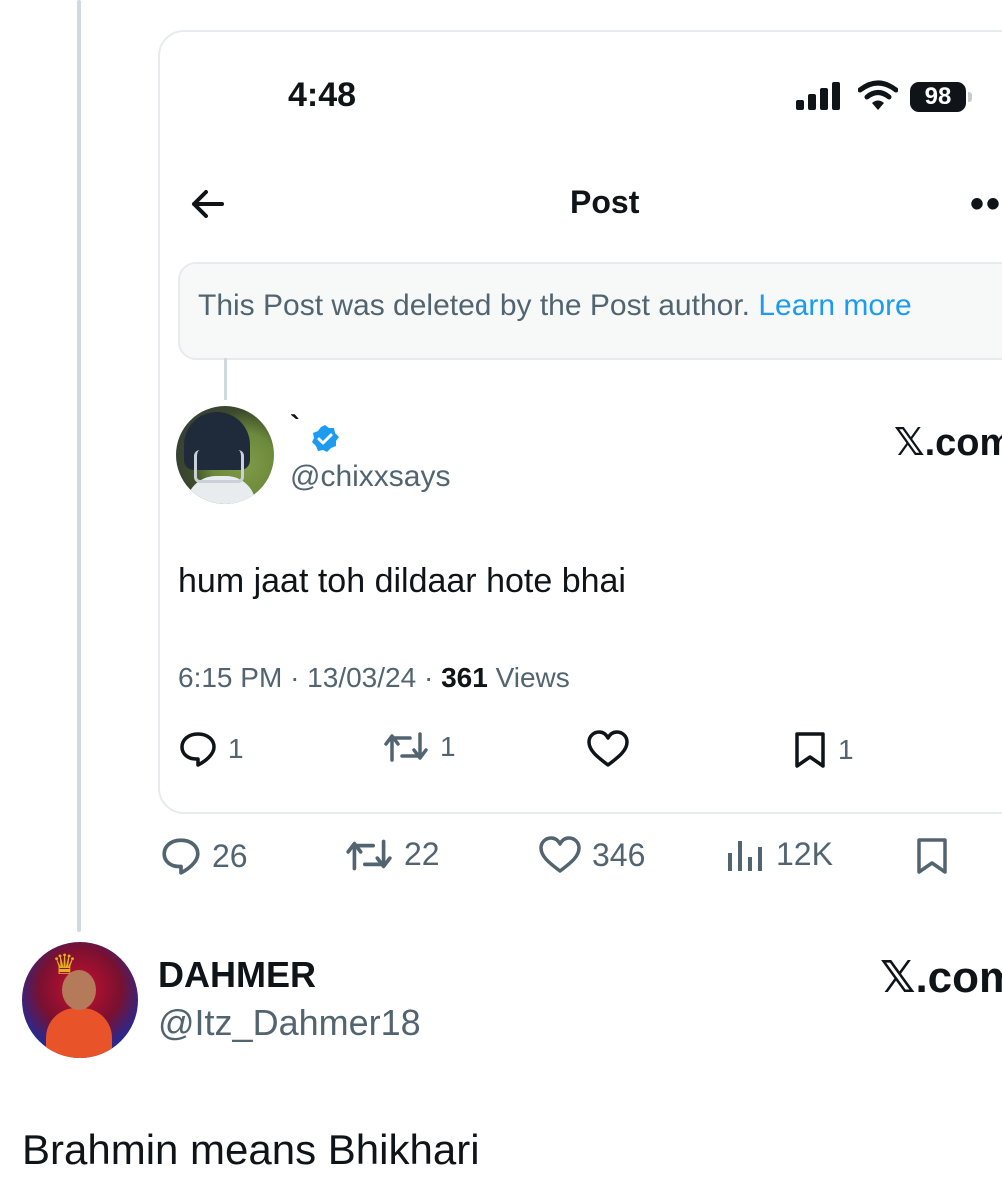 The image size is (1002, 1200). I want to click on outer-like-button: 346, so click(591, 855).